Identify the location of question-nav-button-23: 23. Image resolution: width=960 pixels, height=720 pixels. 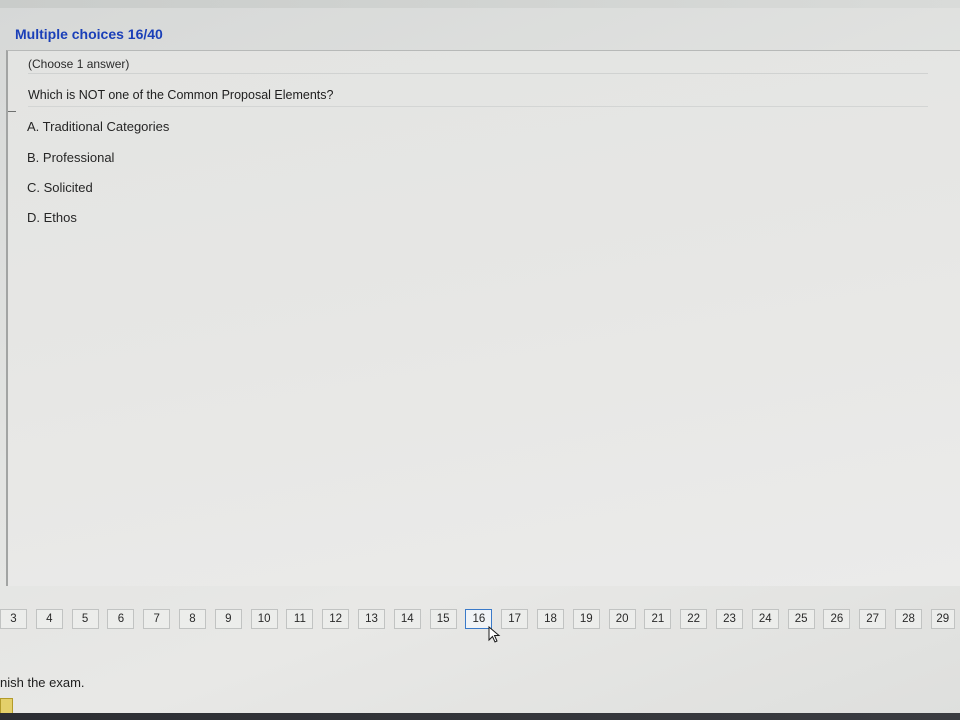
(729, 619).